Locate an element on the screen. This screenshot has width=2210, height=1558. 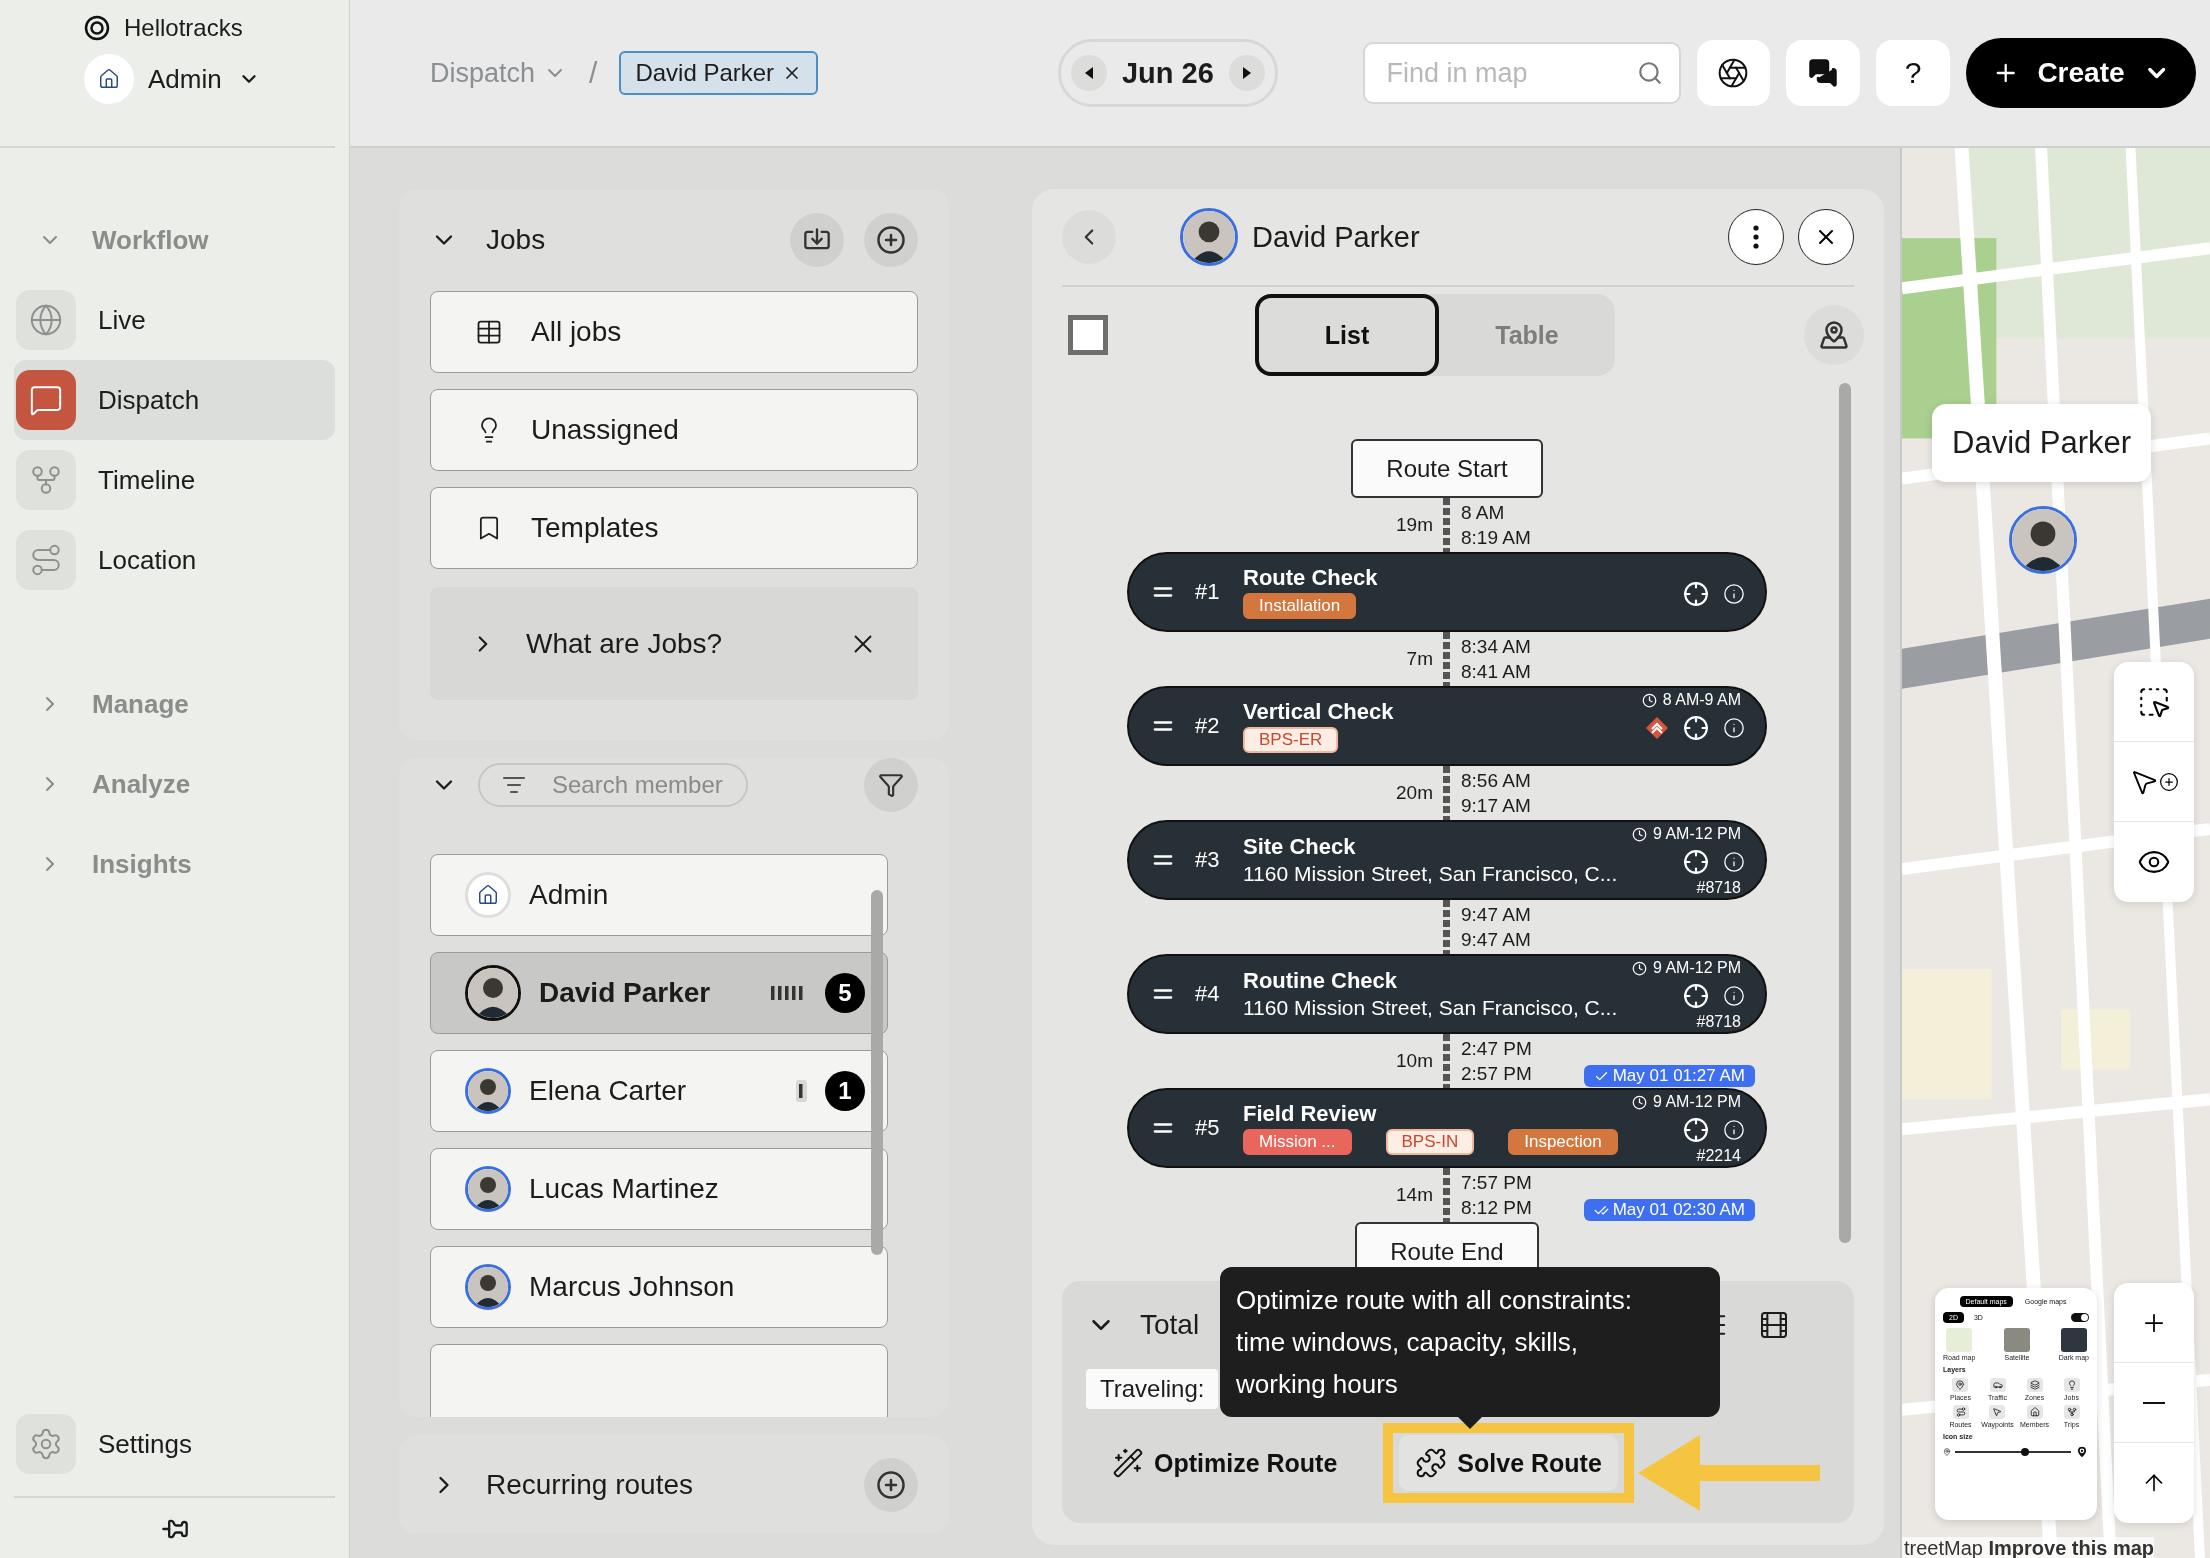
fork-icon is located at coordinates (2071, 1412).